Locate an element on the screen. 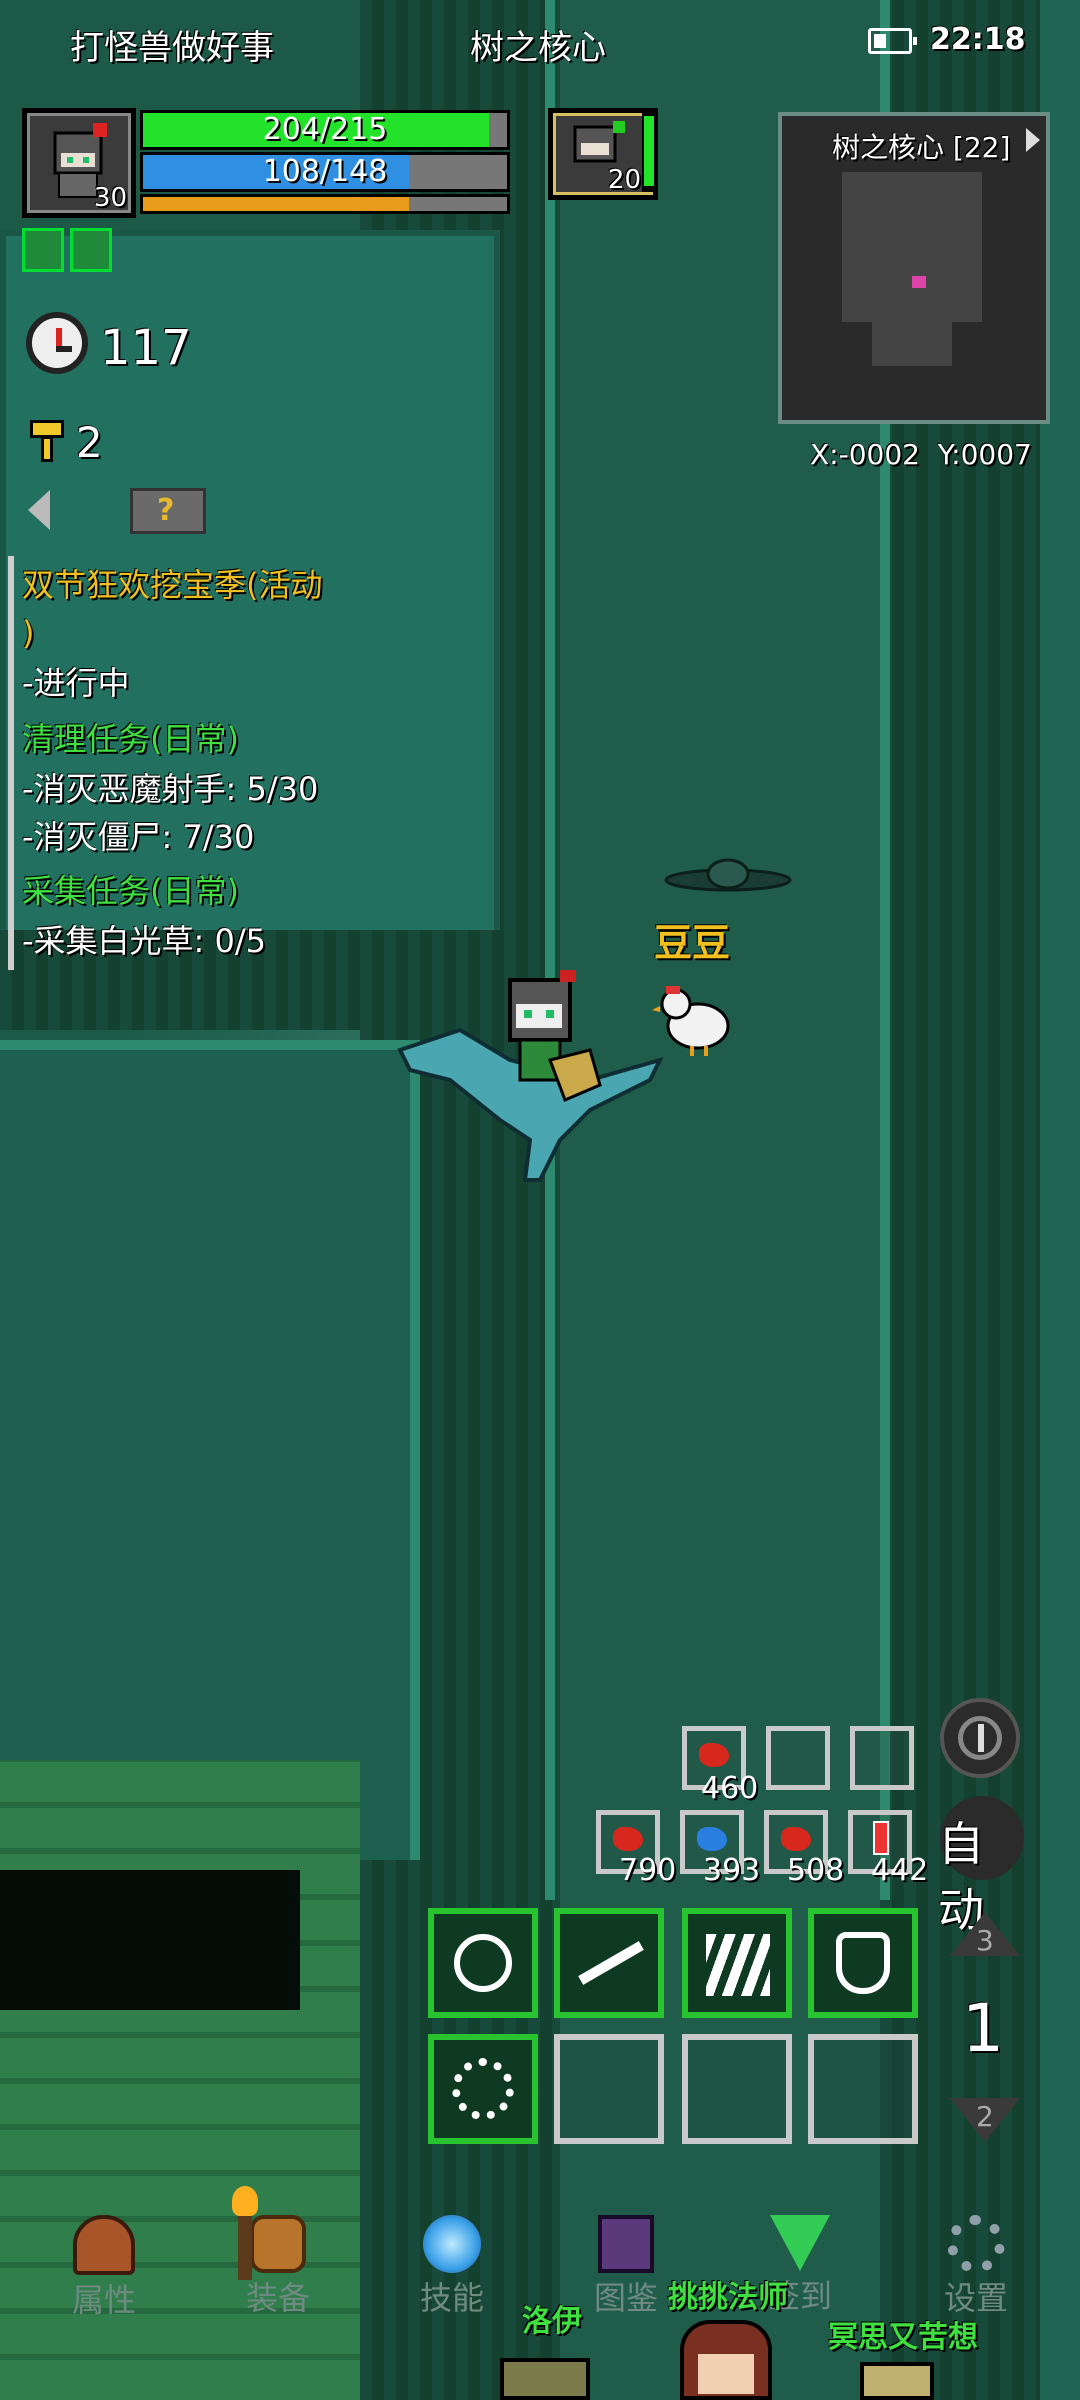 The width and height of the screenshot is (1080, 2400). xp-fill is located at coordinates (276, 204).